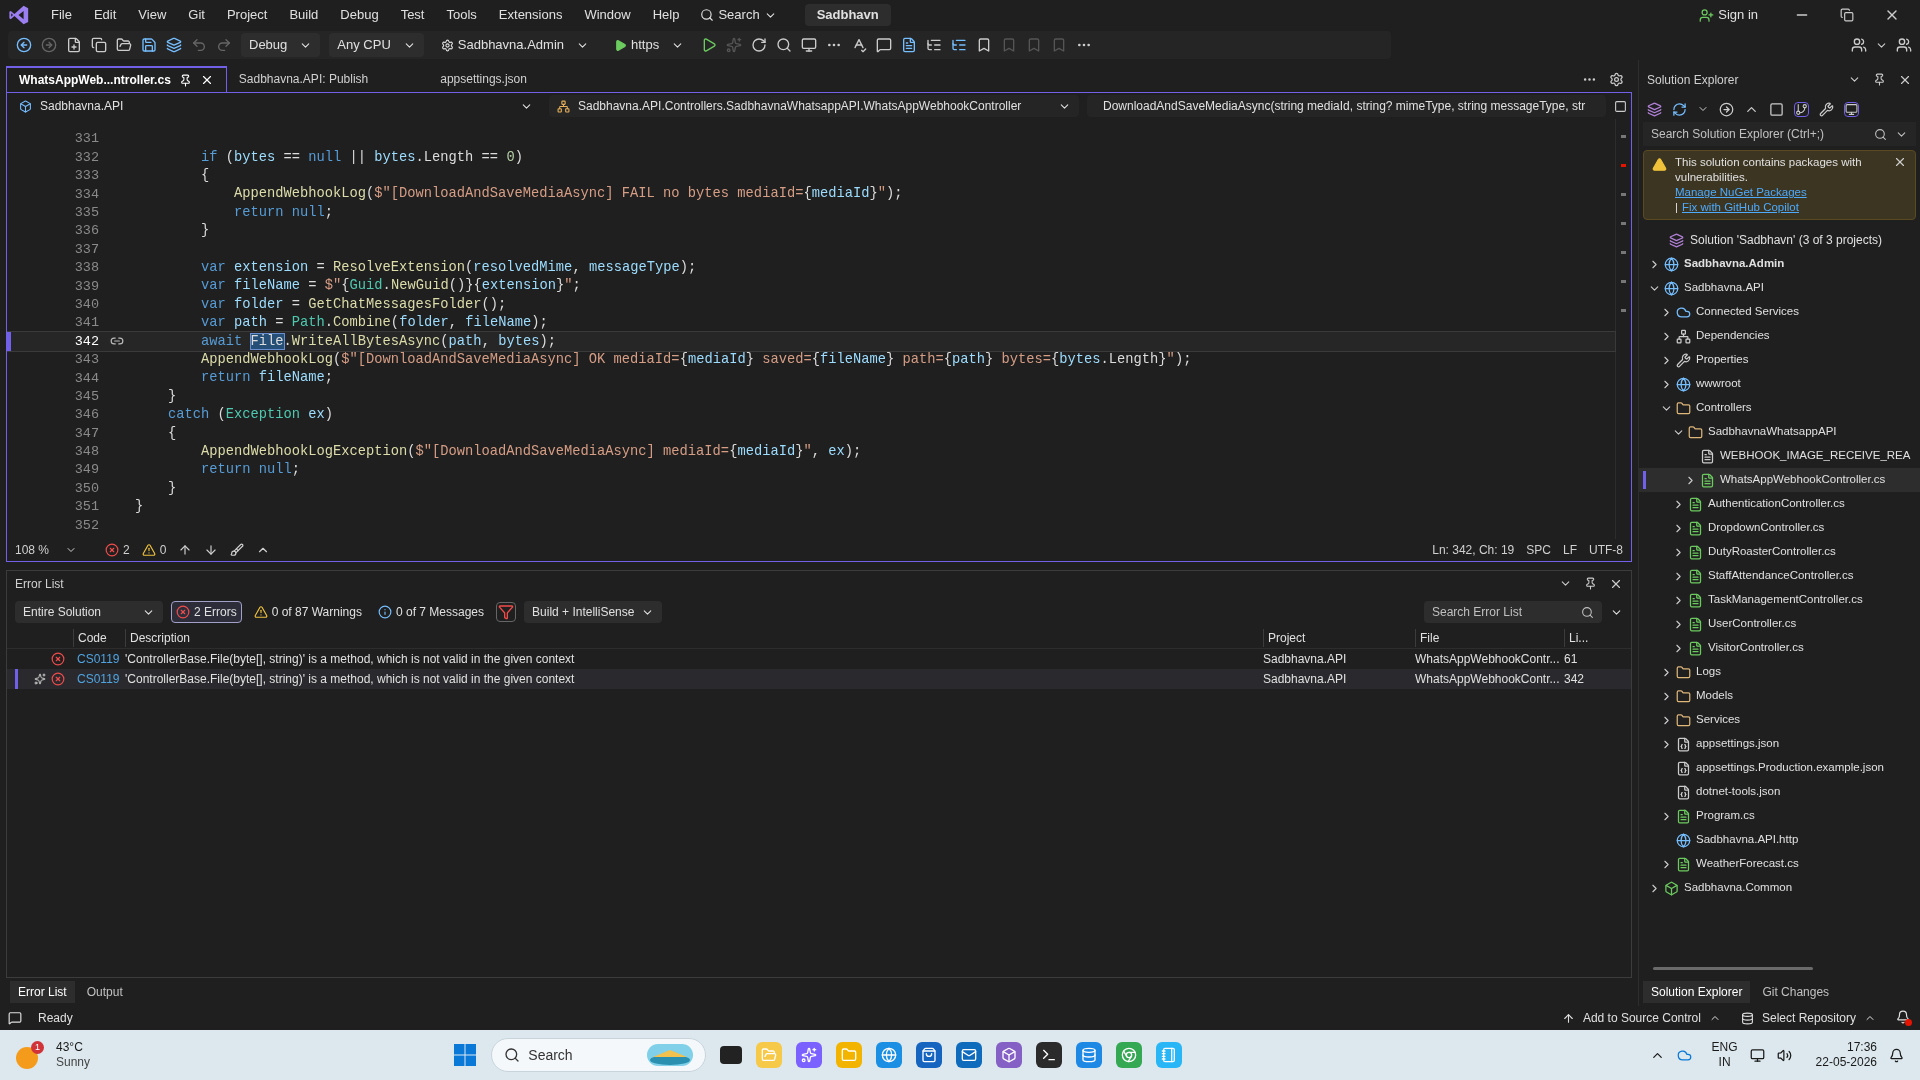  What do you see at coordinates (61, 15) in the screenshot?
I see `menu-item: File` at bounding box center [61, 15].